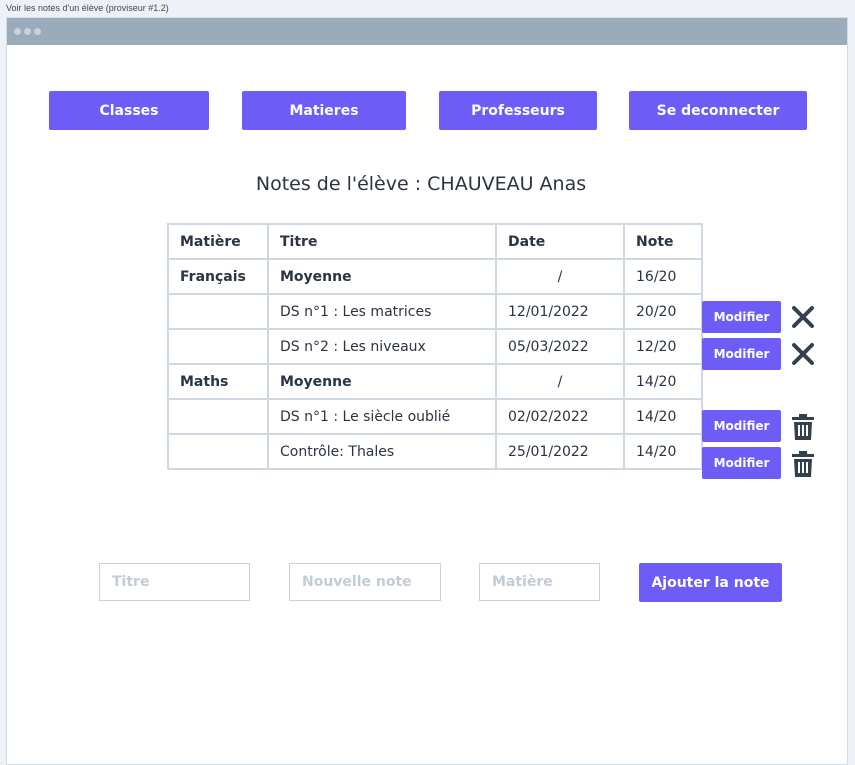  I want to click on classes-button: Classes, so click(129, 110).